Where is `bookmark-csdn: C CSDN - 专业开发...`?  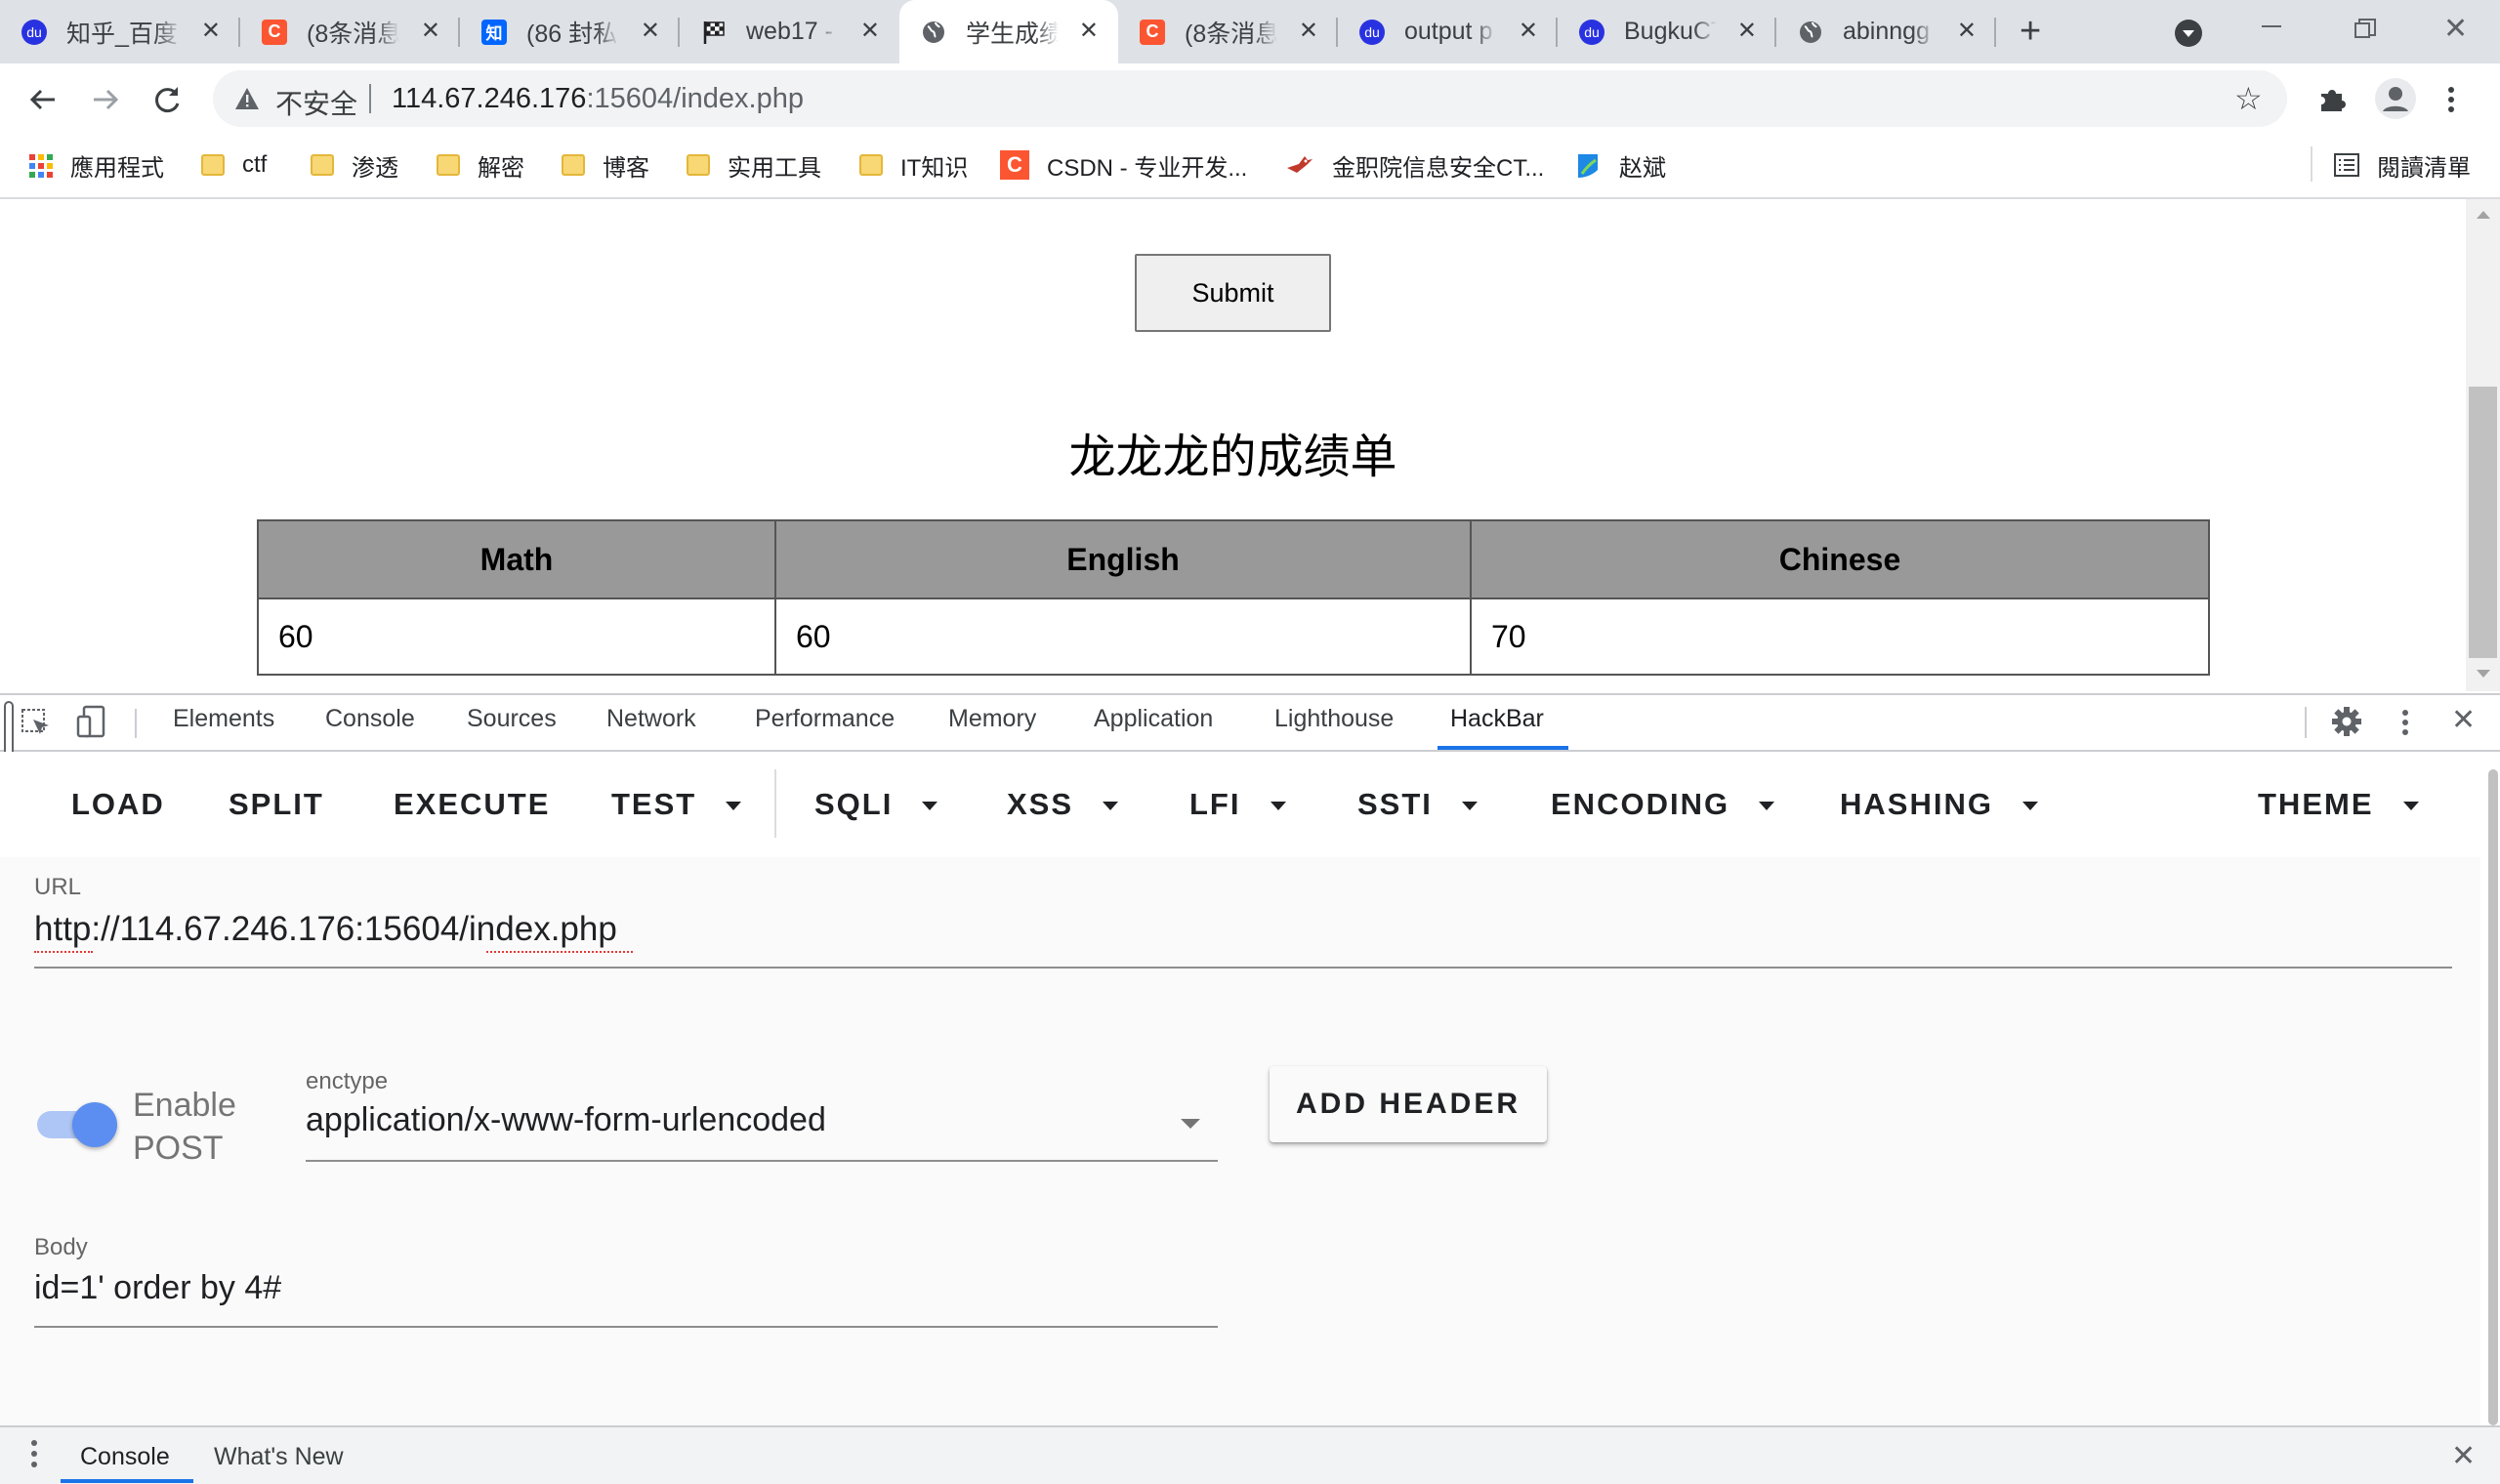
bookmark-csdn: C CSDN - 专业开发... is located at coordinates (1123, 165).